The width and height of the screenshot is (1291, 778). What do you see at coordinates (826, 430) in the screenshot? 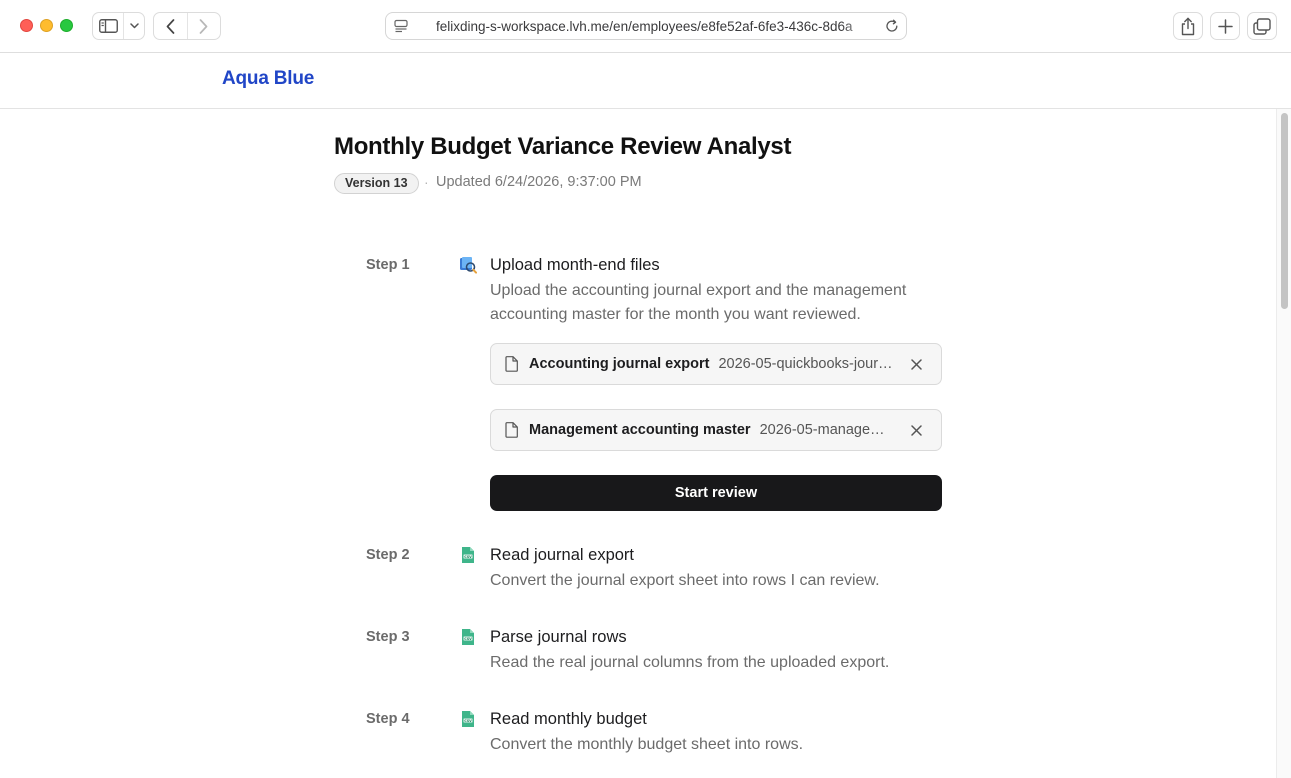
I see `file-name: 2026-05-management` at bounding box center [826, 430].